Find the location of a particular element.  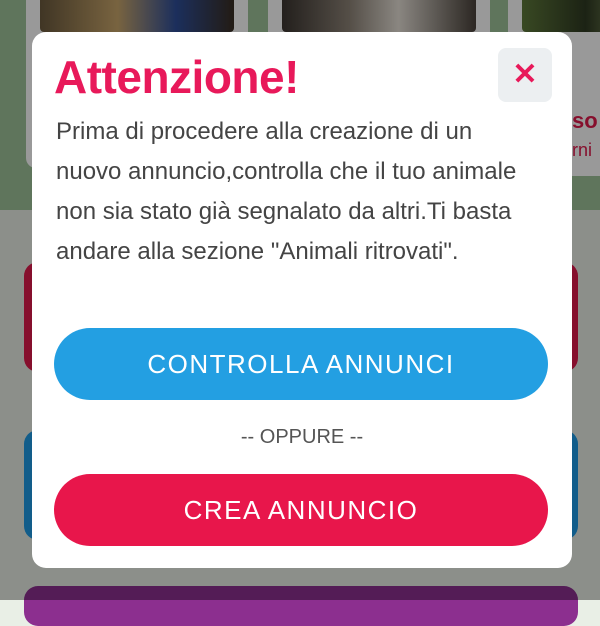

create-listing-button: CREA ANNUNCIO is located at coordinates (301, 510).